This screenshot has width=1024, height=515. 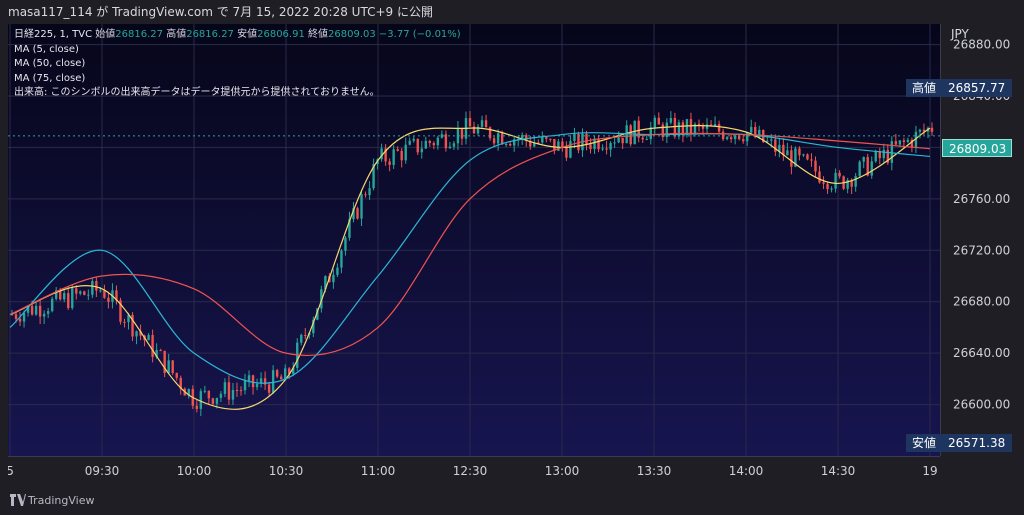 I want to click on low-tag-value: 26571.38, so click(x=977, y=443).